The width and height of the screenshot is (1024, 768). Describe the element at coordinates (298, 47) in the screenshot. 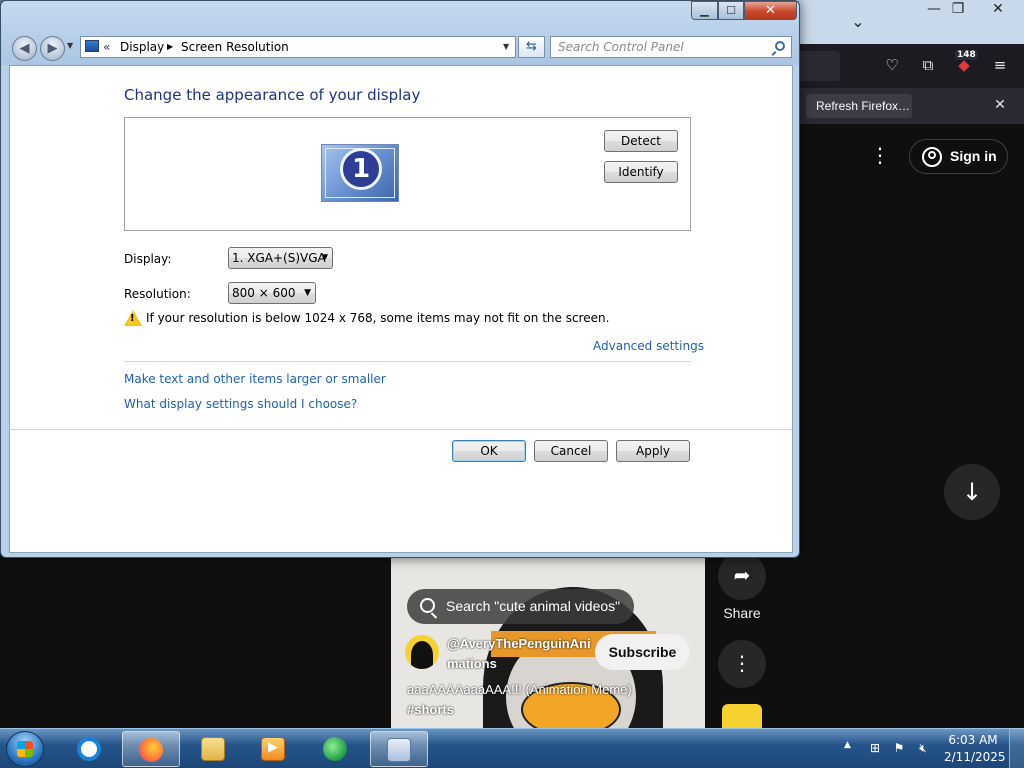

I see `address-bar: « Display ▶ Screen Resolution ▼` at that location.